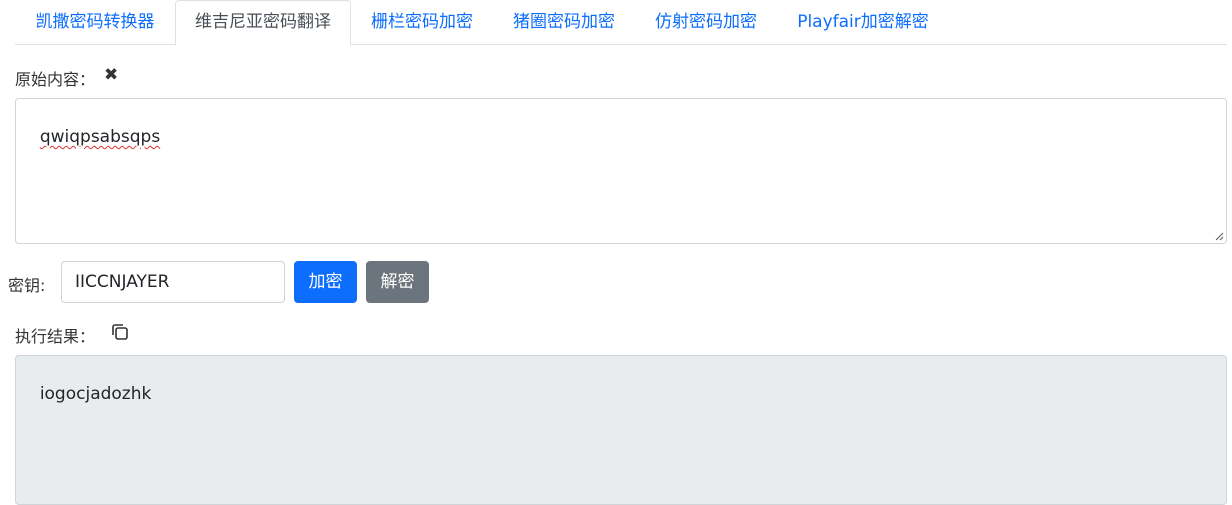 This screenshot has height=505, width=1232. I want to click on input-label: 原始内容：, so click(55, 79).